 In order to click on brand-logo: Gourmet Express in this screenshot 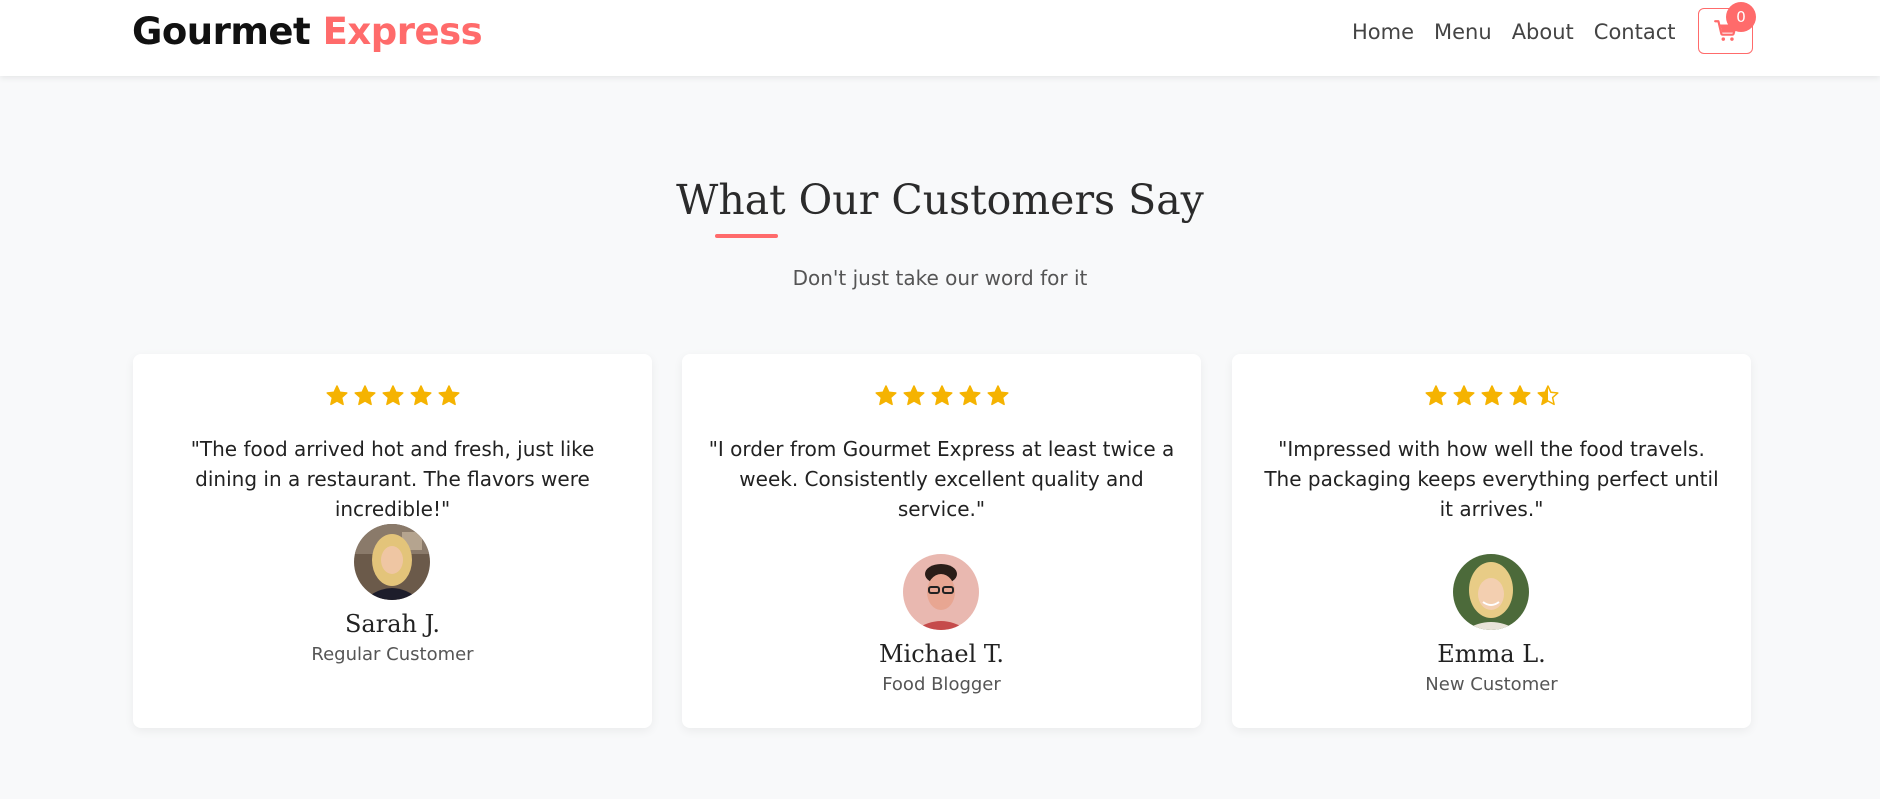, I will do `click(307, 31)`.